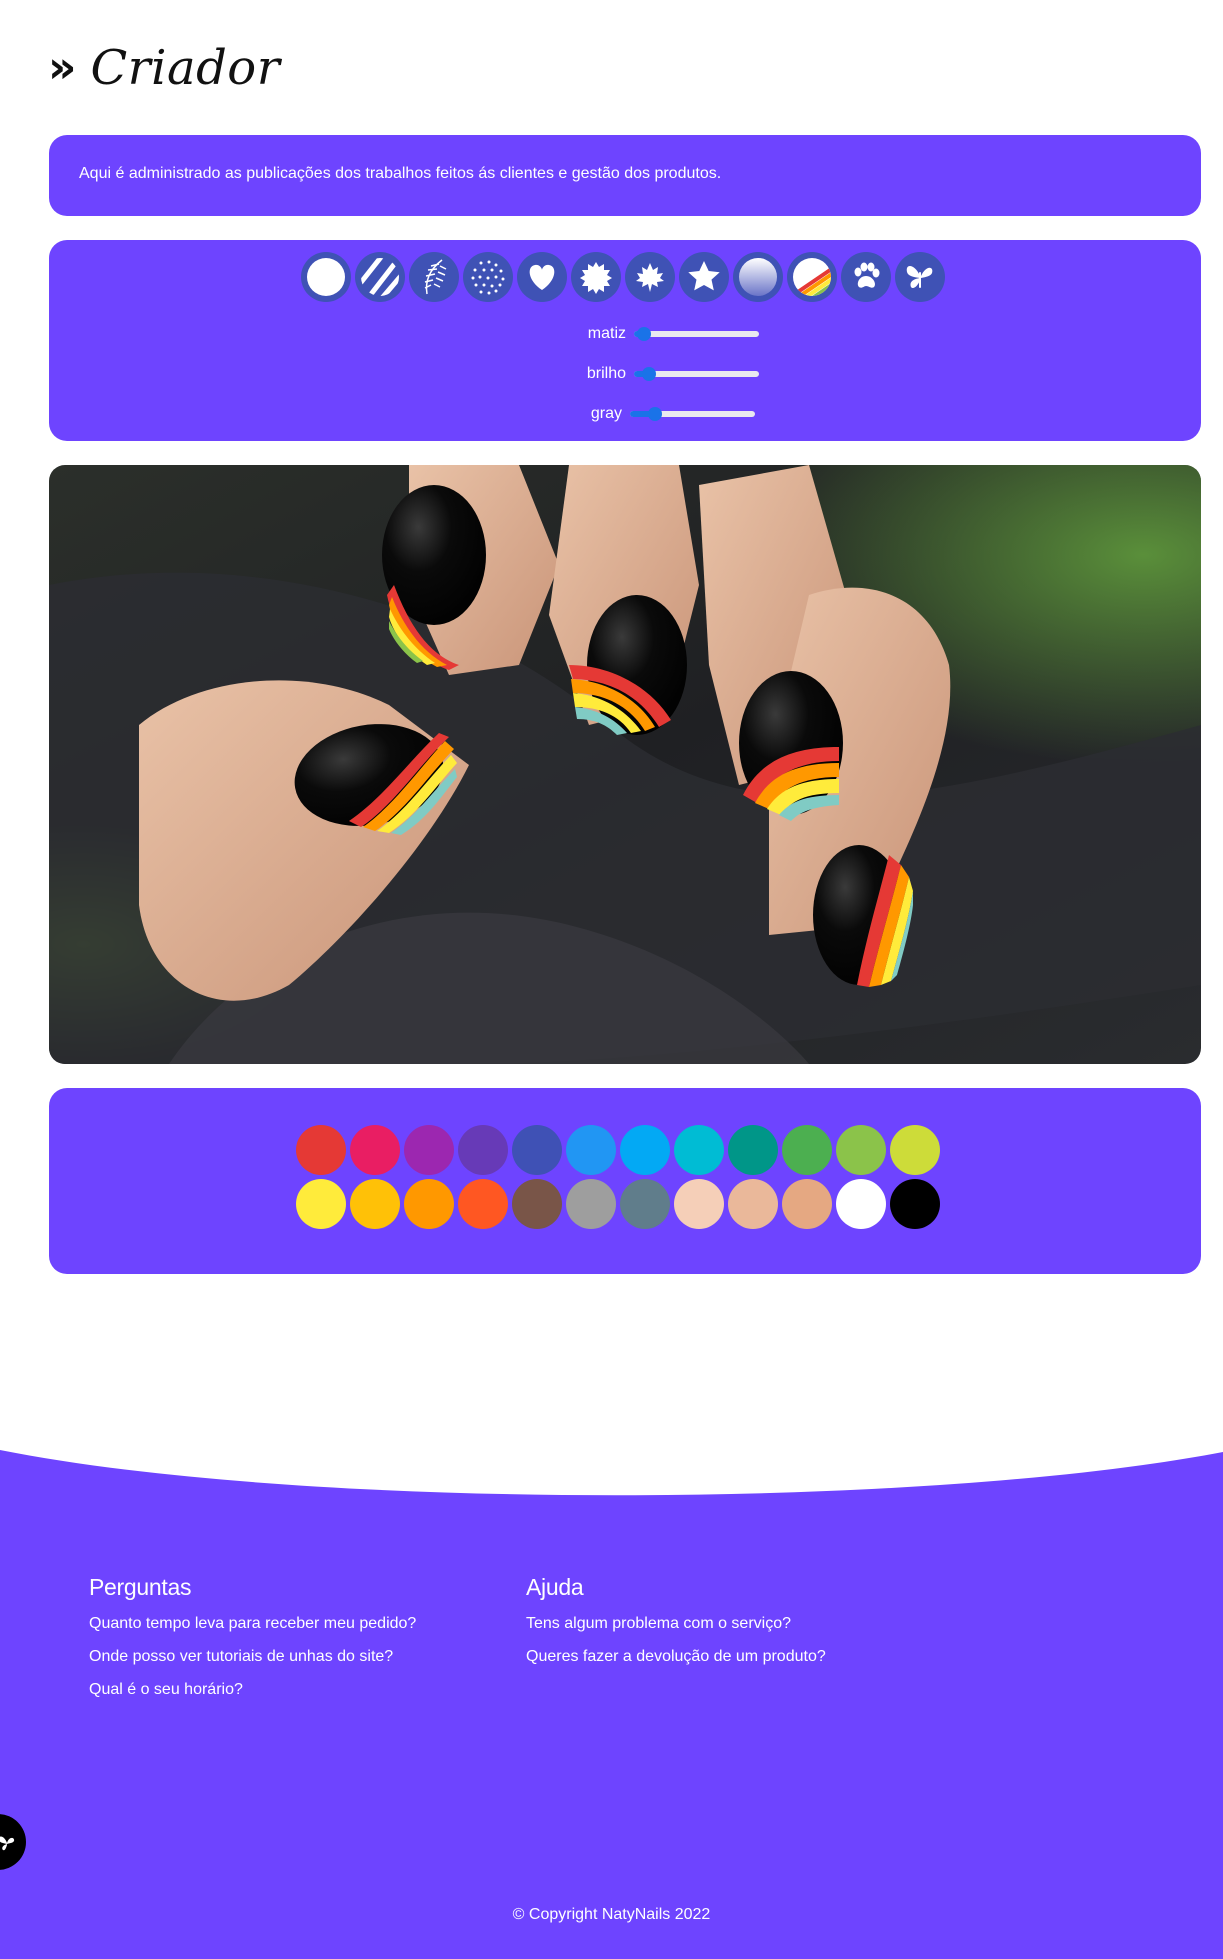 This screenshot has width=1223, height=1959. I want to click on gray-slider-handle, so click(655, 414).